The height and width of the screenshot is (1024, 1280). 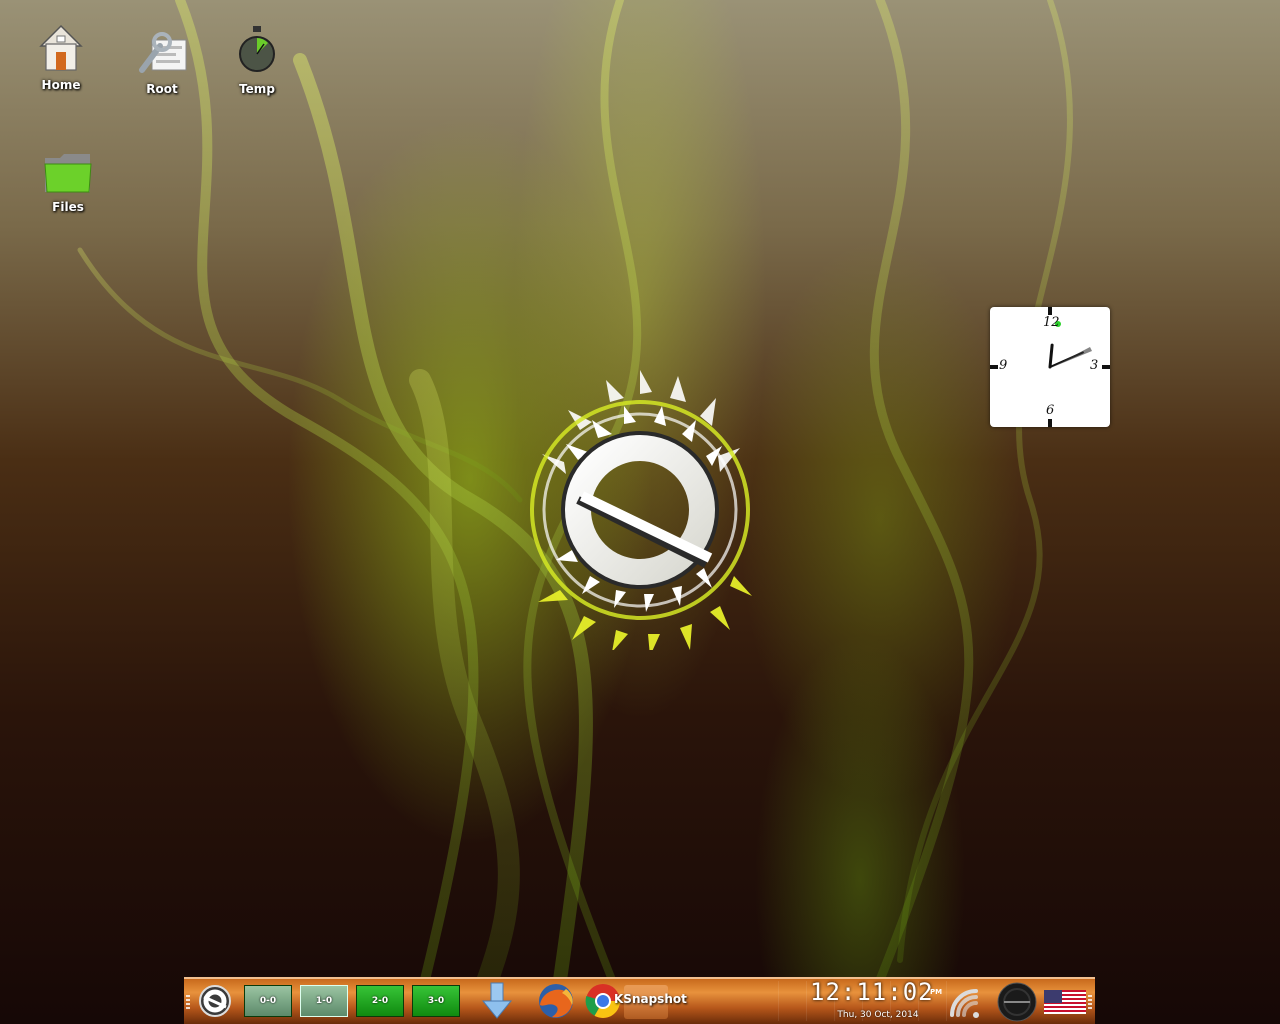 I want to click on pager-desk-label: 1-0, so click(x=324, y=1001).